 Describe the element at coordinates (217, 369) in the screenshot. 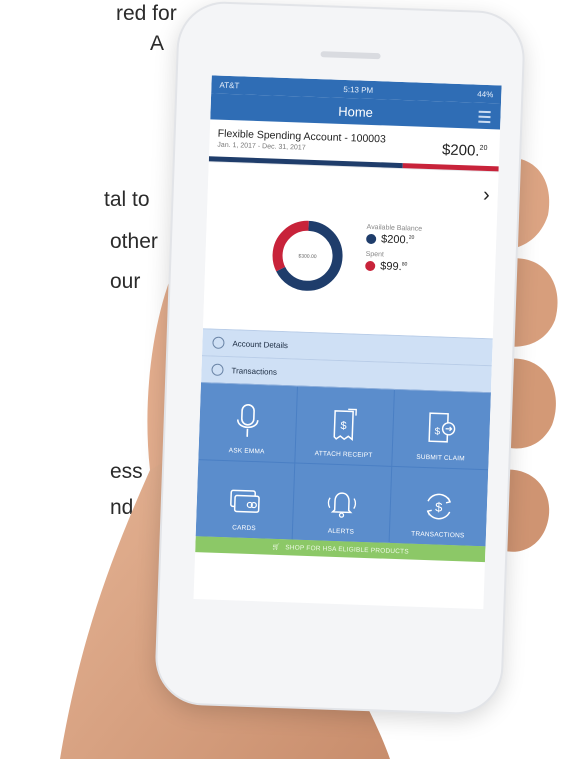

I see `dollar-icon` at that location.